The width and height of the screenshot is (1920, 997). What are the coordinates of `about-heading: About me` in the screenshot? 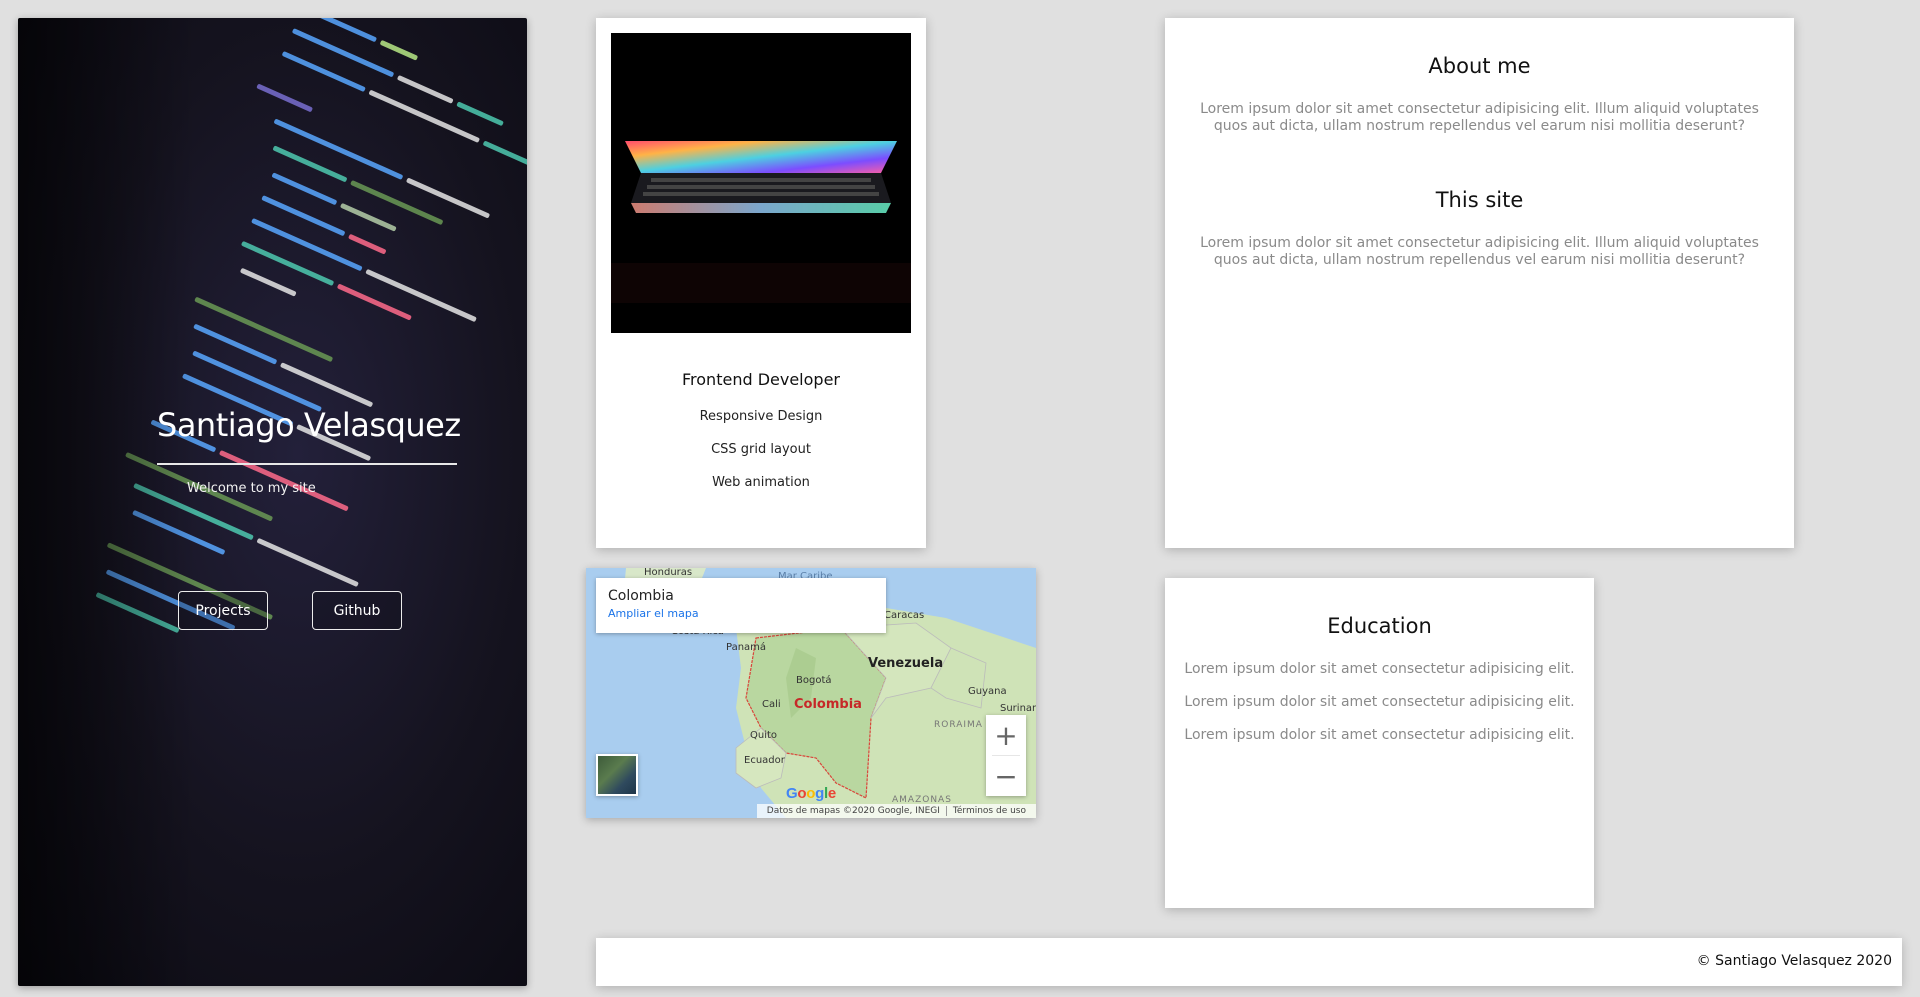 It's located at (1479, 66).